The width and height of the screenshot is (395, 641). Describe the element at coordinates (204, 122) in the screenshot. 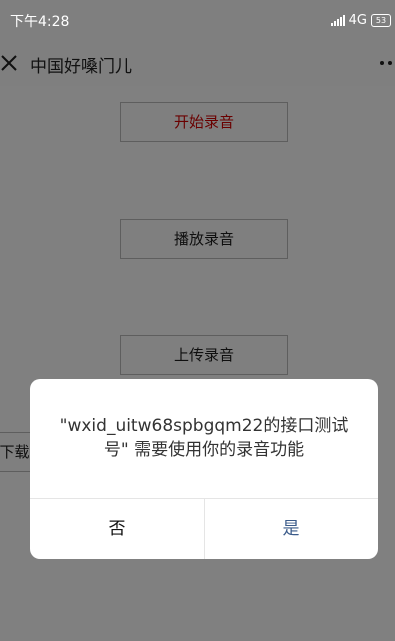

I see `start-recording-button: 开始录音` at that location.